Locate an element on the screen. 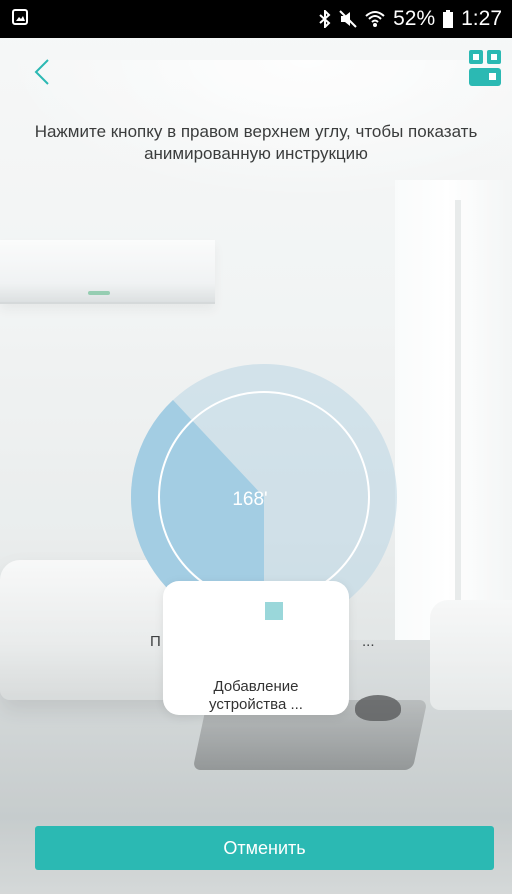 The image size is (512, 894). progress-hint-left: П is located at coordinates (155, 641).